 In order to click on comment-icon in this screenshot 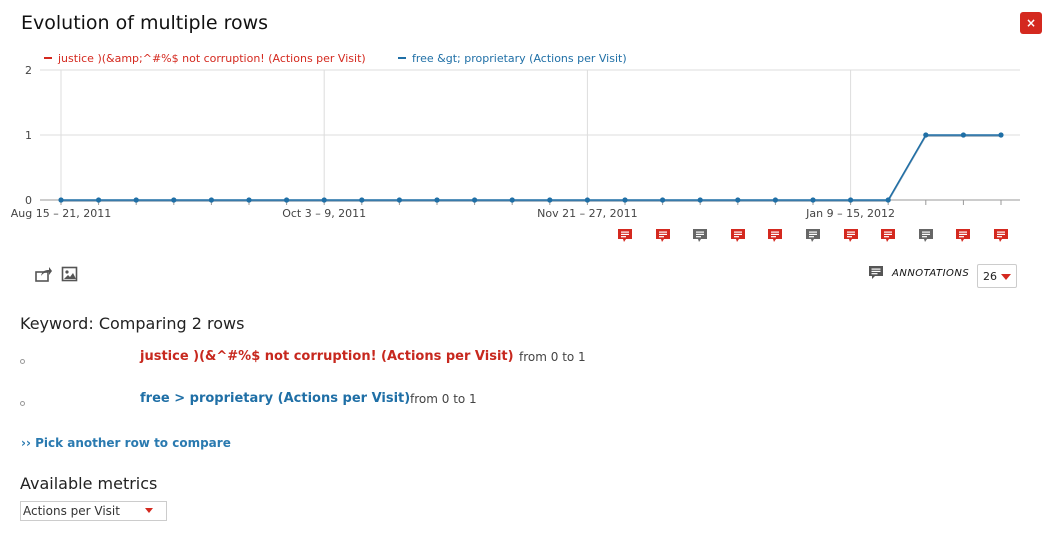, I will do `click(877, 274)`.